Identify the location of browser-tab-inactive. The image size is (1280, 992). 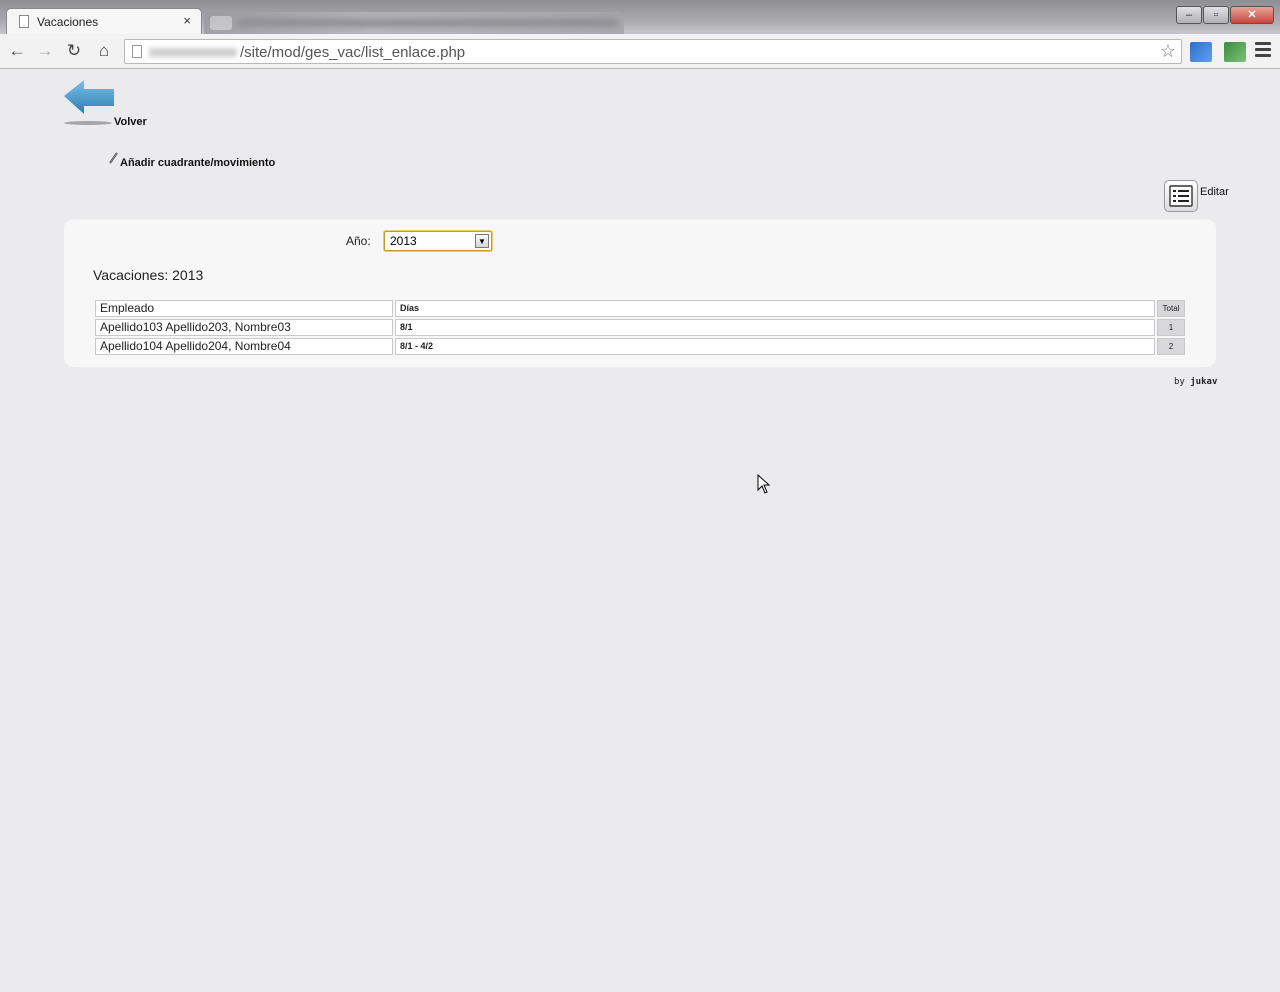
(414, 23).